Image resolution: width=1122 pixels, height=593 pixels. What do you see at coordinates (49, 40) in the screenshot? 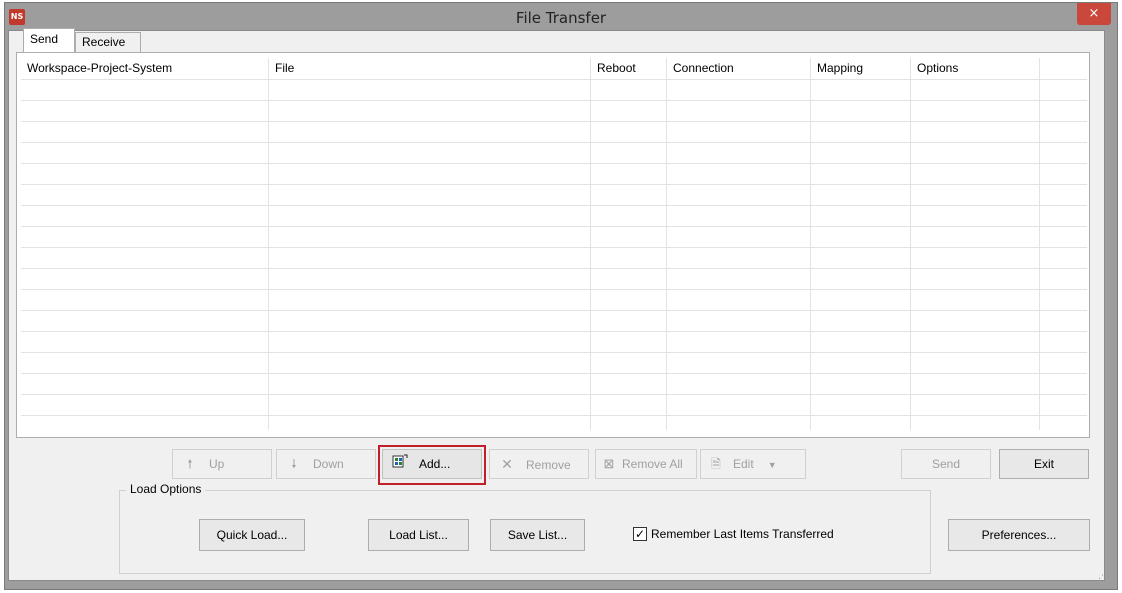
I see `tab-send: Send` at bounding box center [49, 40].